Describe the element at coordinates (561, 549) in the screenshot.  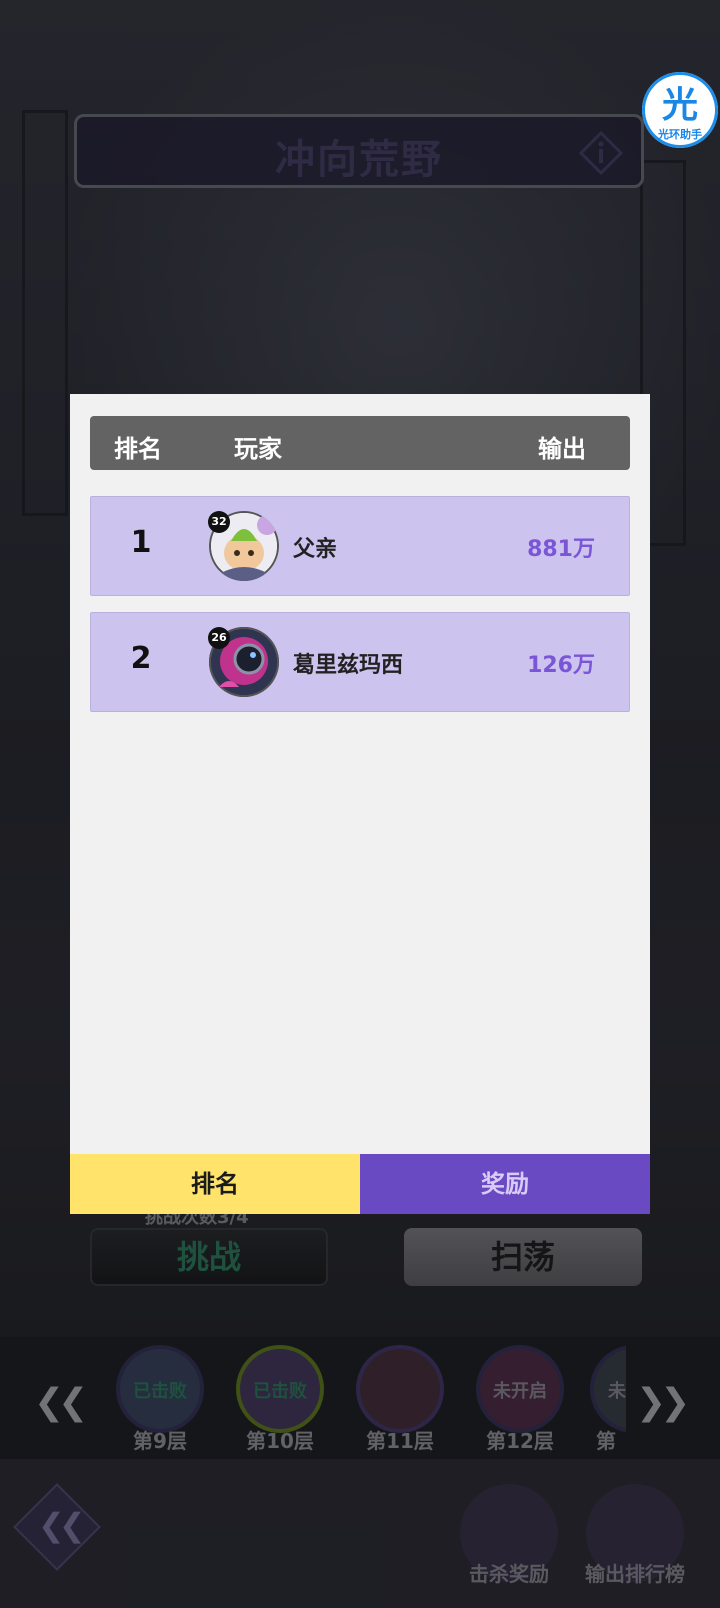
I see `player-damage: 881万` at that location.